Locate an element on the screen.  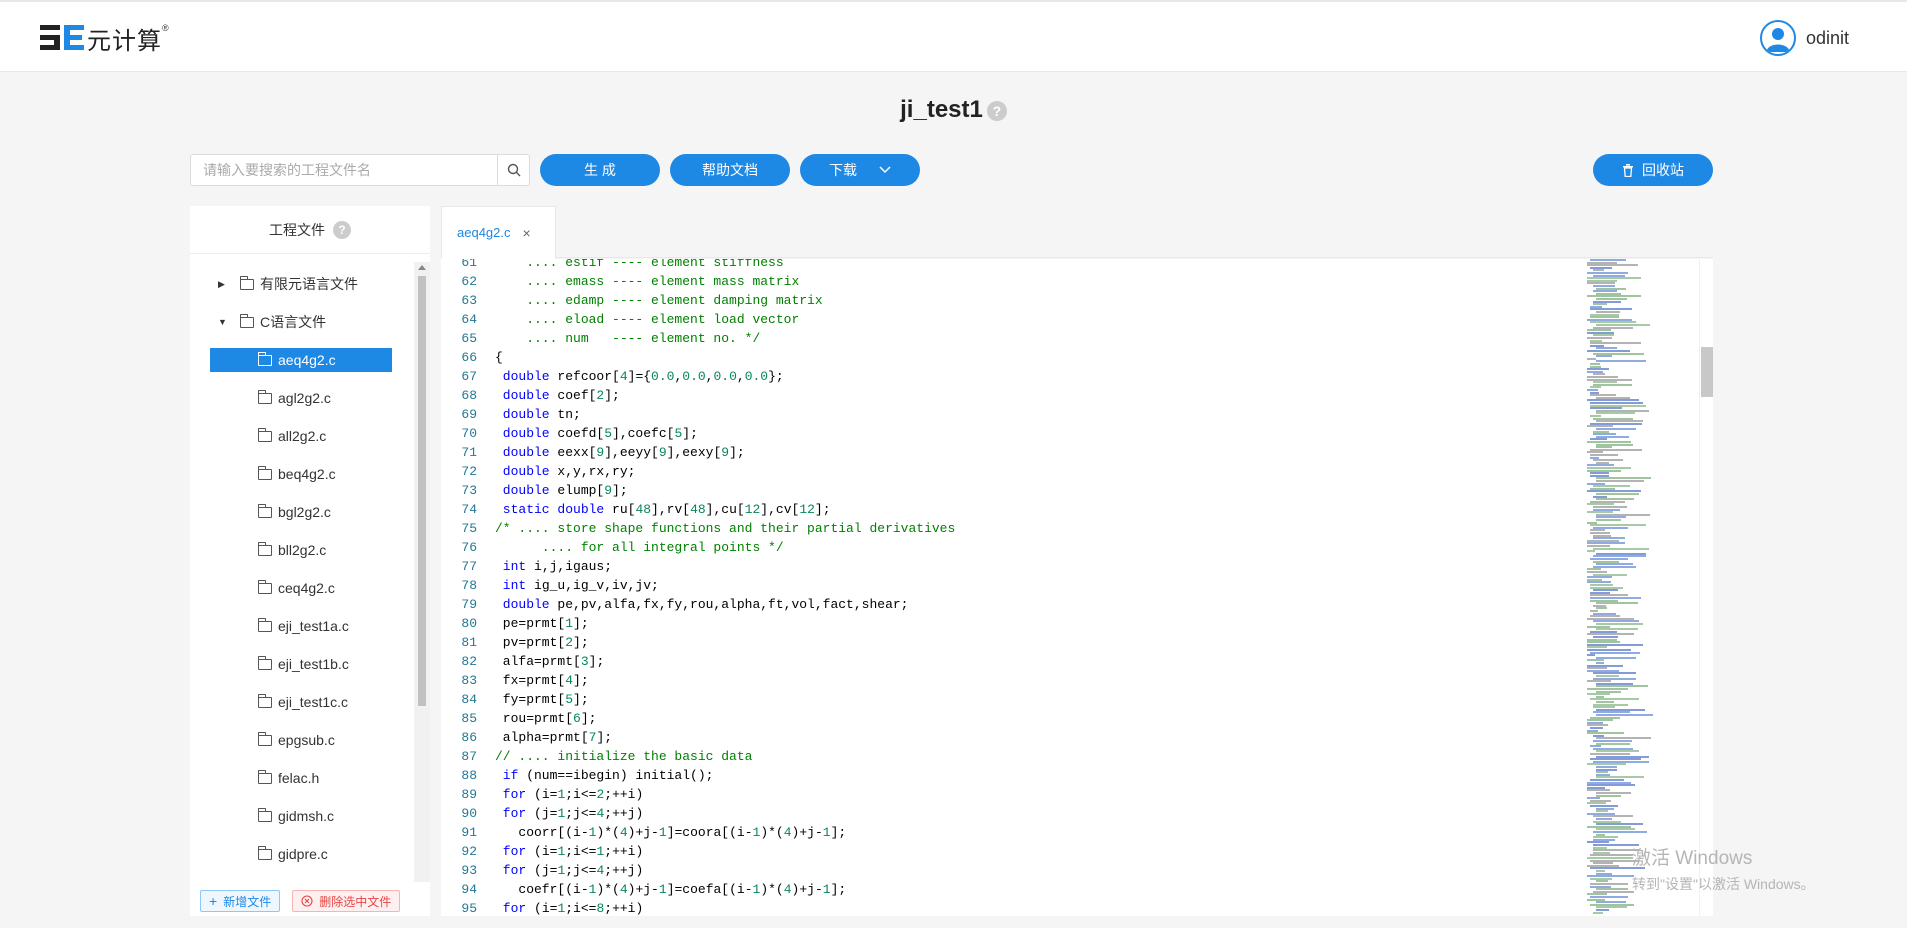
generate-button: 生 成 is located at coordinates (600, 170).